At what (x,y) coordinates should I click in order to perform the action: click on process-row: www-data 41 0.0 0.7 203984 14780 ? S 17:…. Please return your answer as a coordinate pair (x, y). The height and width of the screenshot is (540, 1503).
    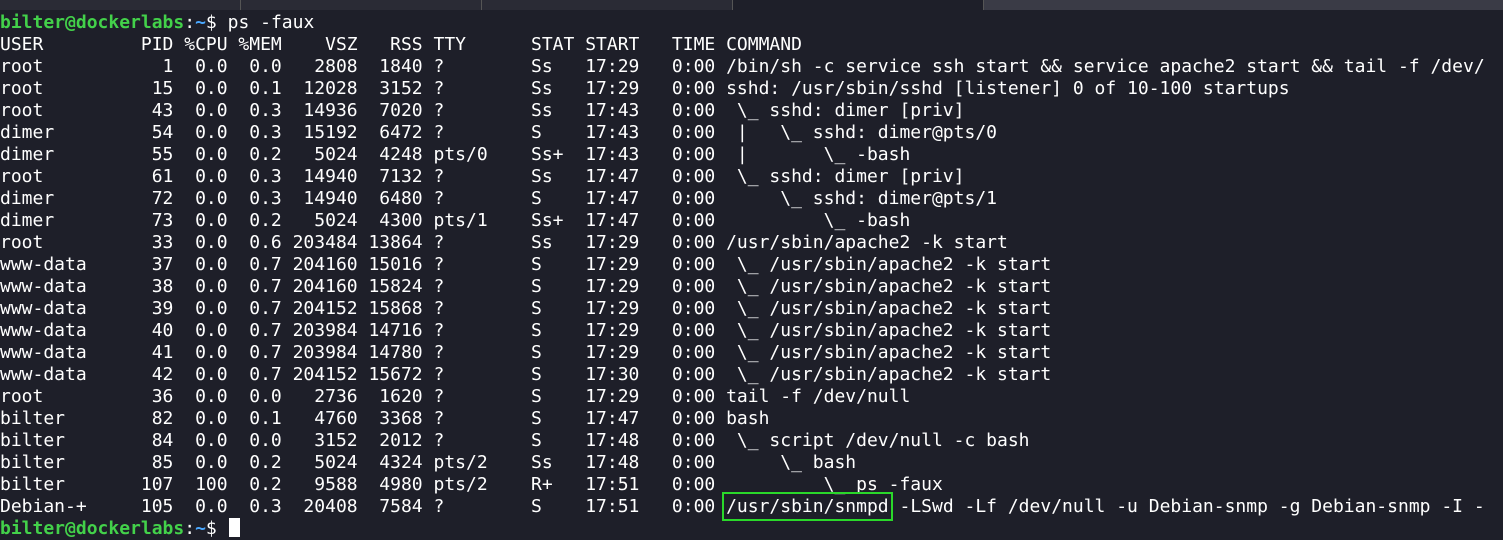
    Looking at the image, I should click on (526, 352).